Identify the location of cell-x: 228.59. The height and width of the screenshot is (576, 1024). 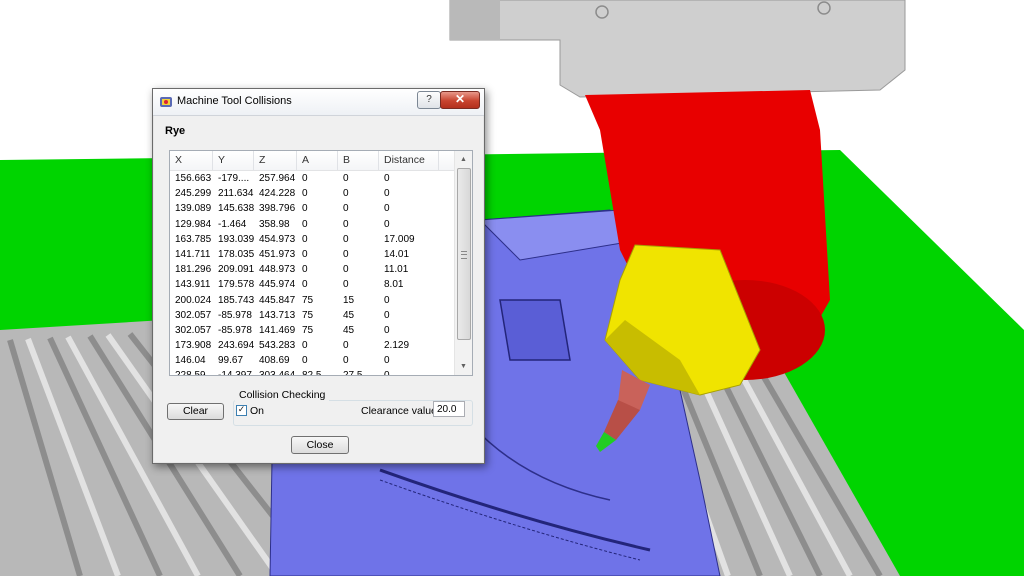
(190, 373).